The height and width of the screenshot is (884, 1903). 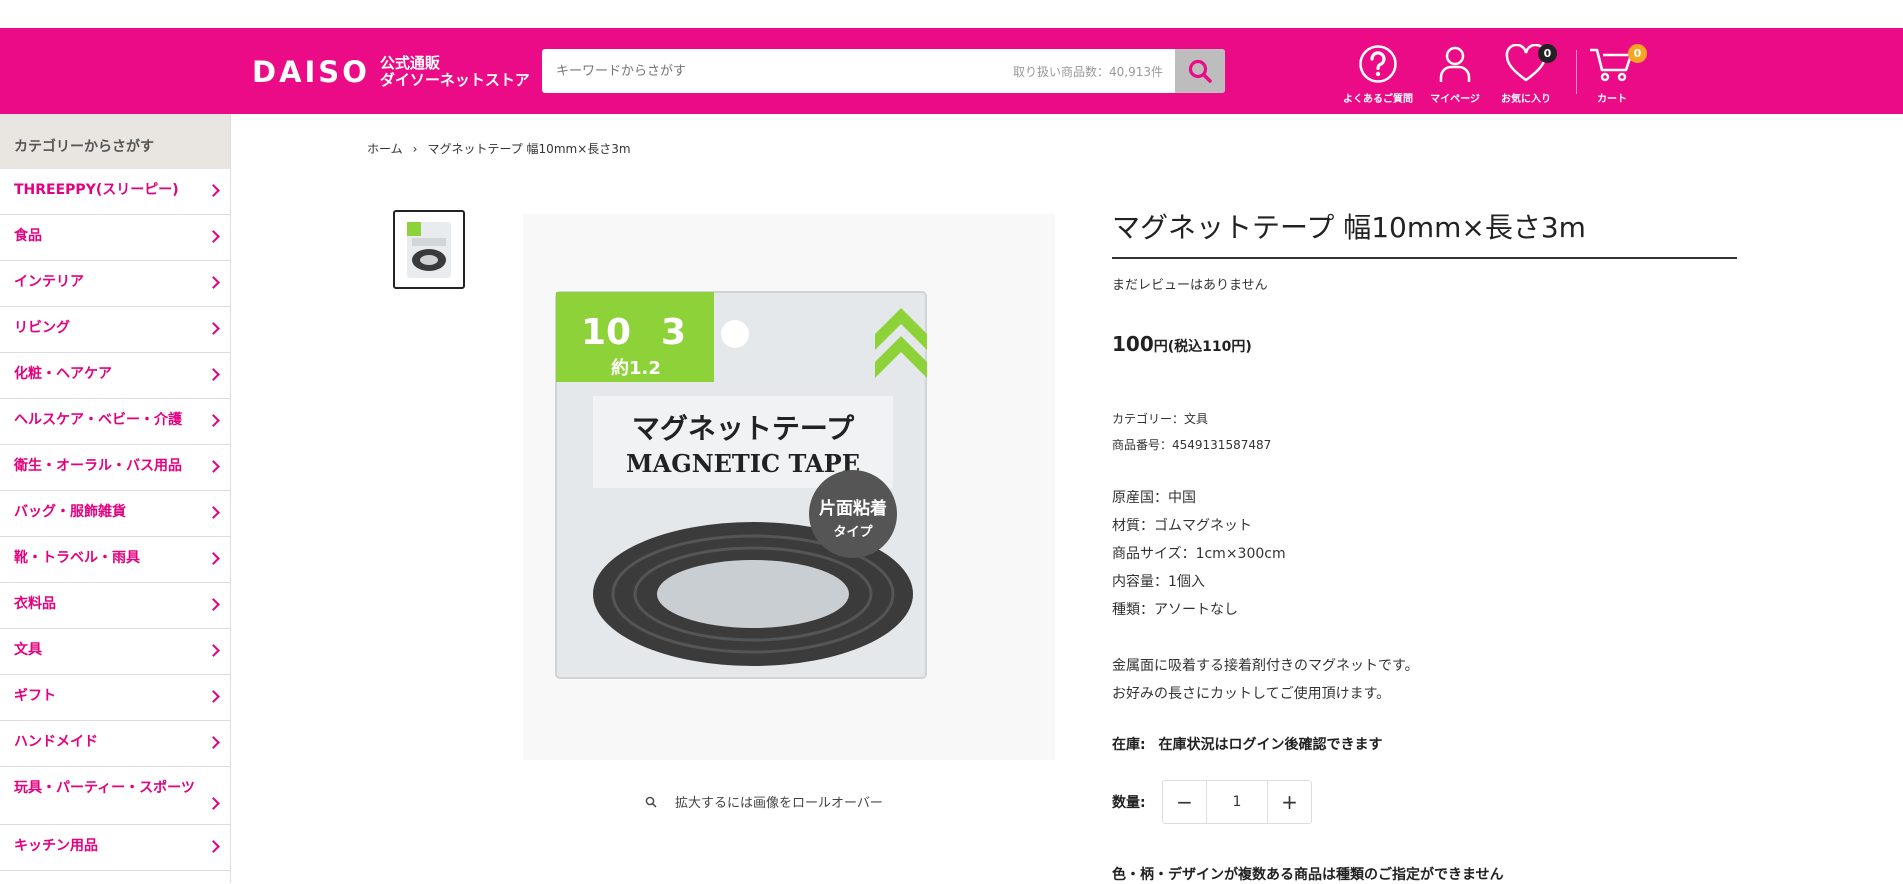 I want to click on search-item-count: 取り扱い商品数：40,913件, so click(x=1088, y=72).